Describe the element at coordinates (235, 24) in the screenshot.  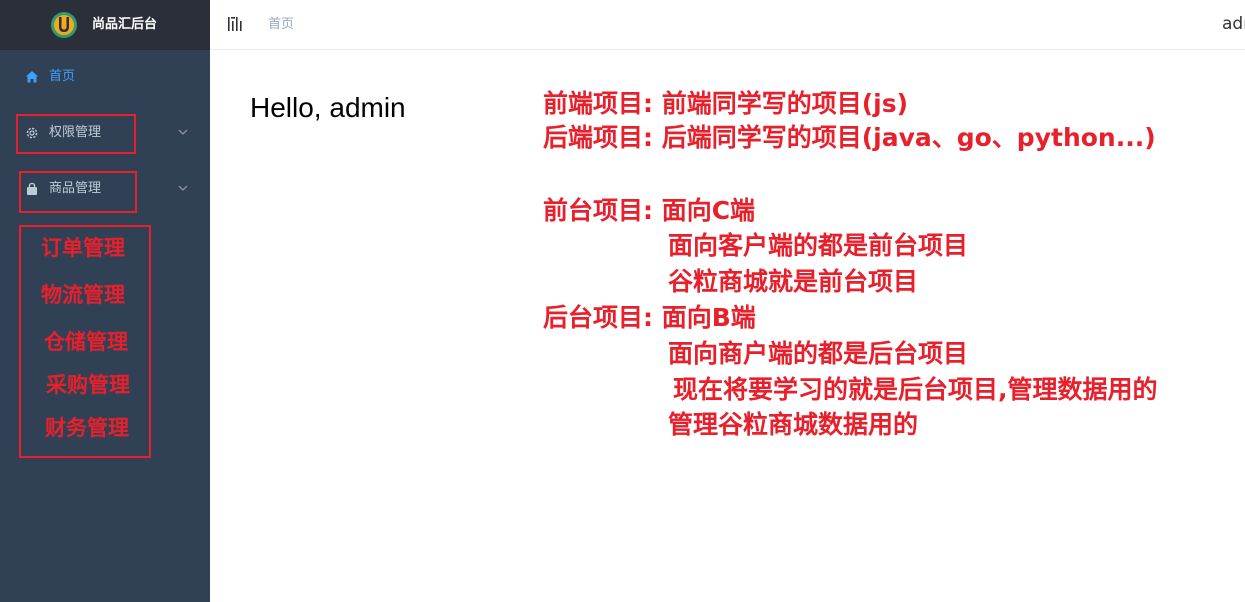
I see `hamburger-icon` at that location.